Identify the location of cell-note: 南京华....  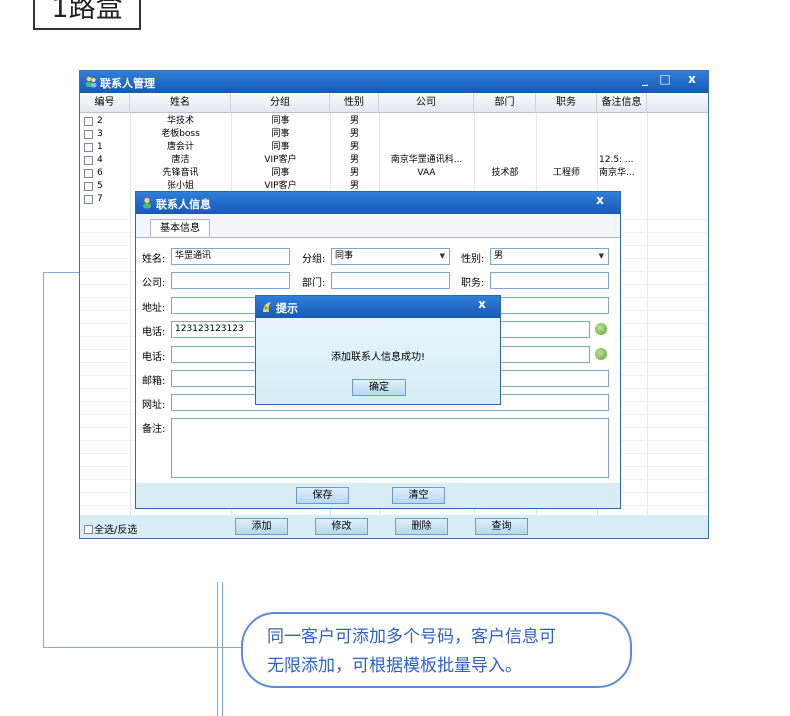
(617, 173).